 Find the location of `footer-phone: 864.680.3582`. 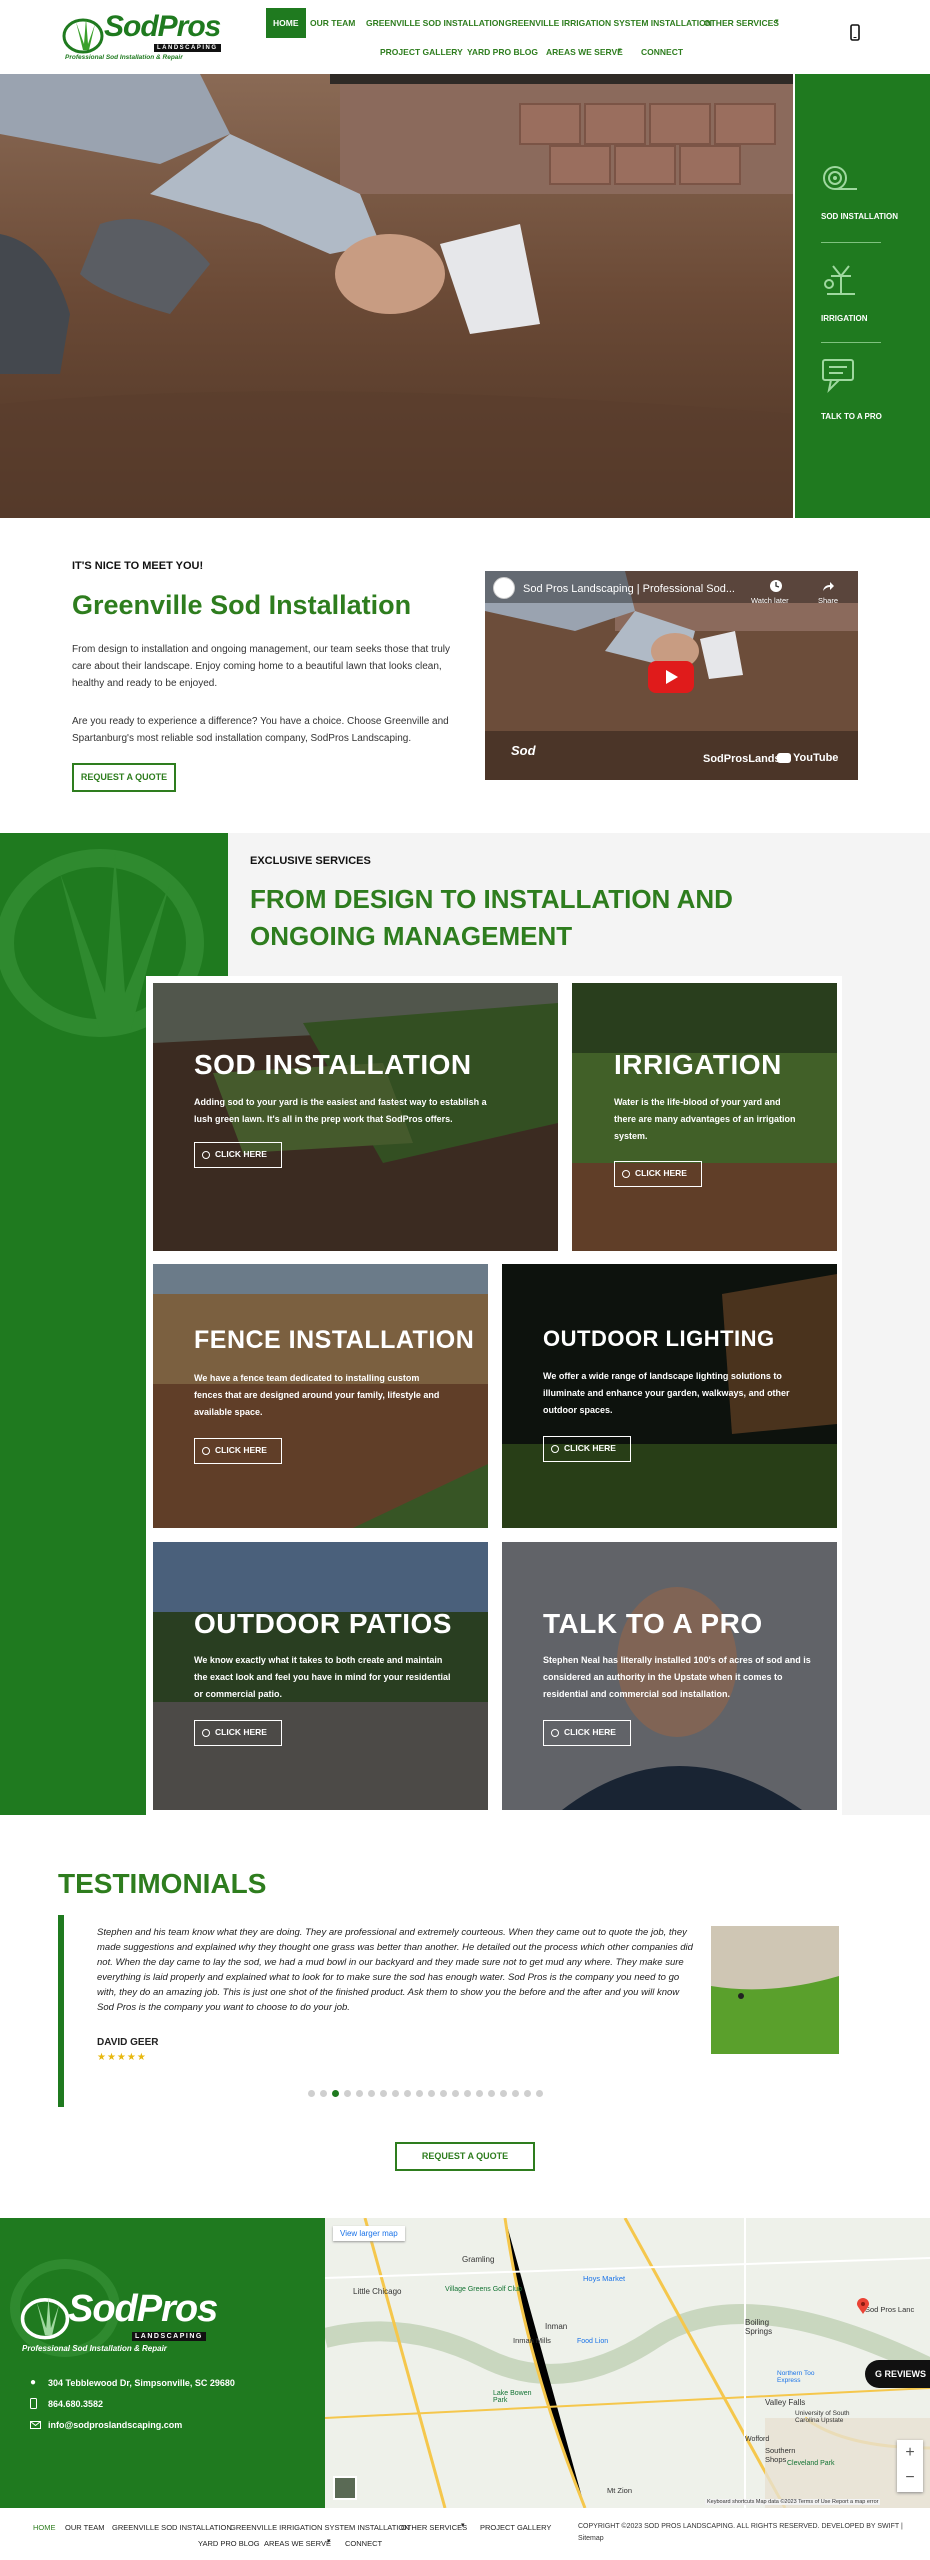

footer-phone: 864.680.3582 is located at coordinates (75, 2404).